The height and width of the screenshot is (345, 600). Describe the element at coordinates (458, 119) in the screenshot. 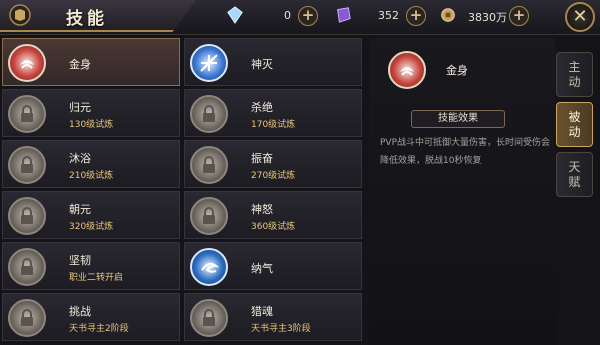

I see `skill-effect-label: 技能效果` at that location.